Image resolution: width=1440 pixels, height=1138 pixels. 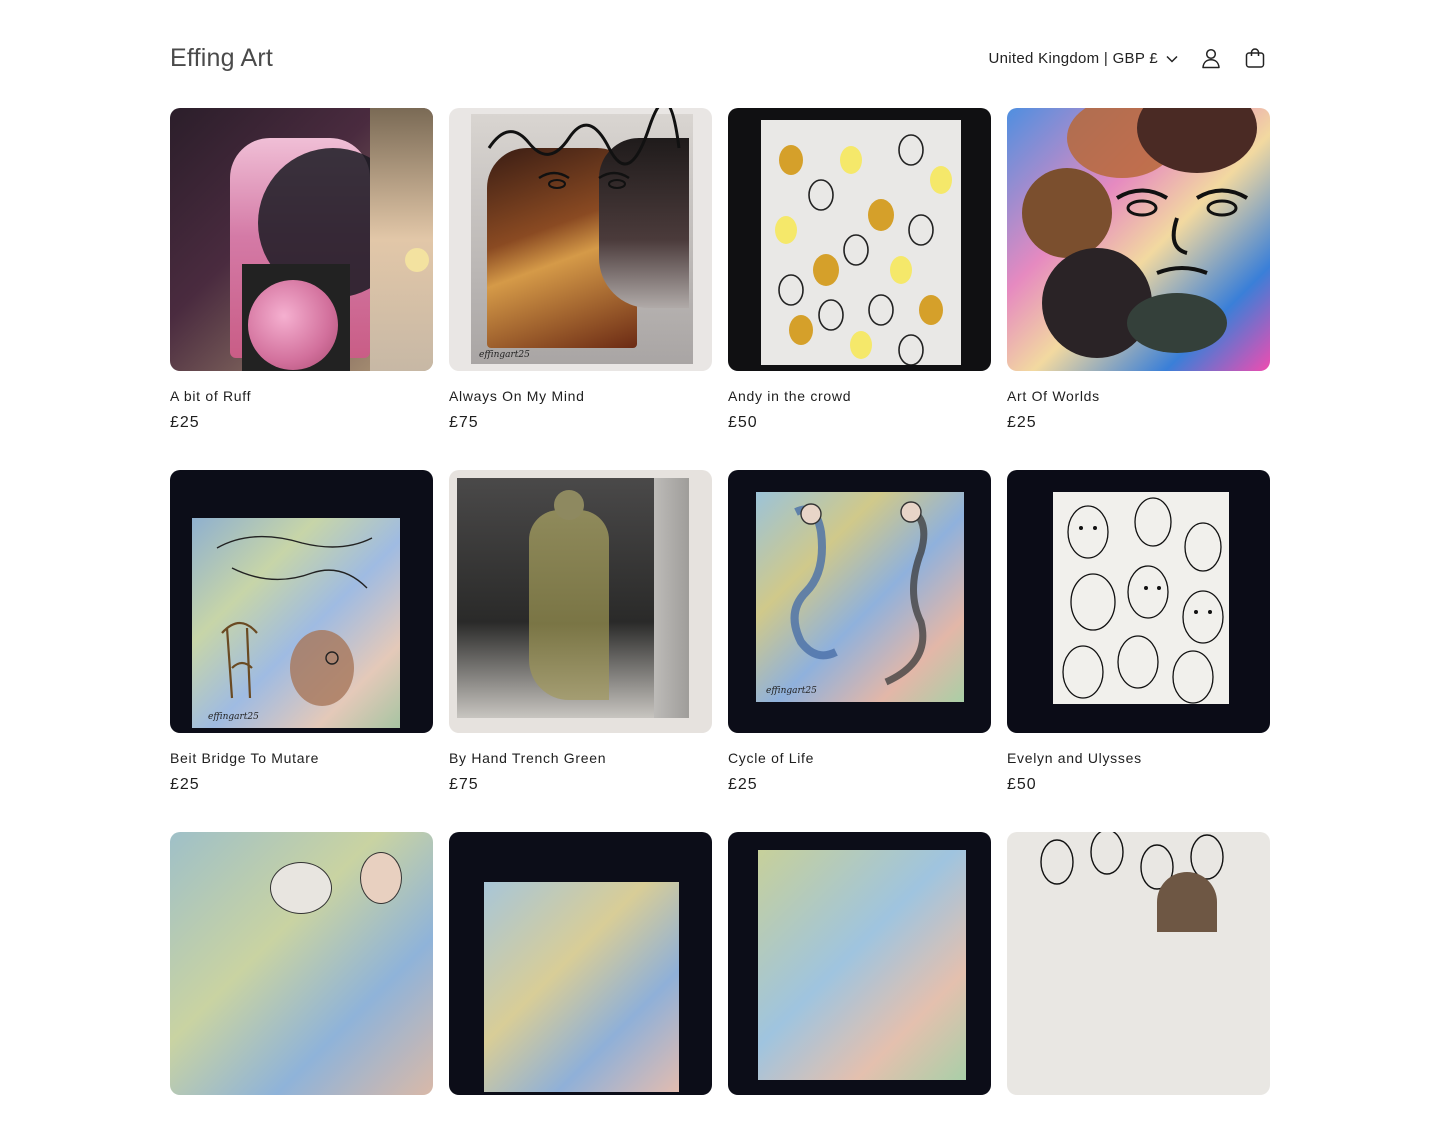 I want to click on product-title: Andy in the crowd, so click(x=859, y=398).